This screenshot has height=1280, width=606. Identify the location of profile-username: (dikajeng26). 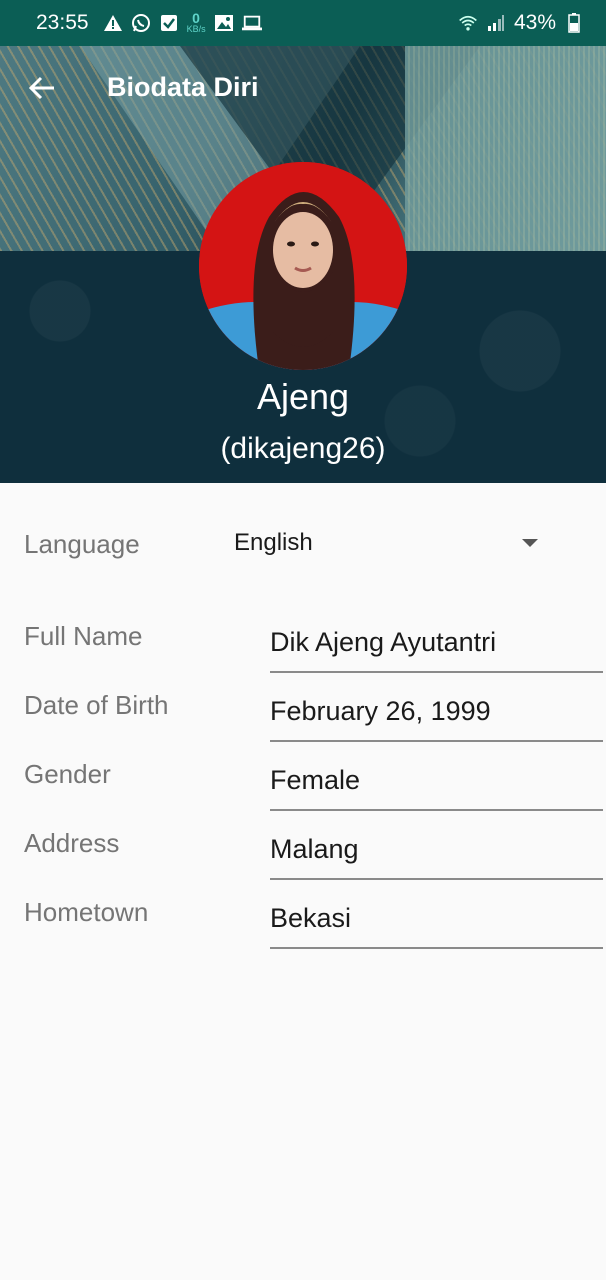
(303, 448).